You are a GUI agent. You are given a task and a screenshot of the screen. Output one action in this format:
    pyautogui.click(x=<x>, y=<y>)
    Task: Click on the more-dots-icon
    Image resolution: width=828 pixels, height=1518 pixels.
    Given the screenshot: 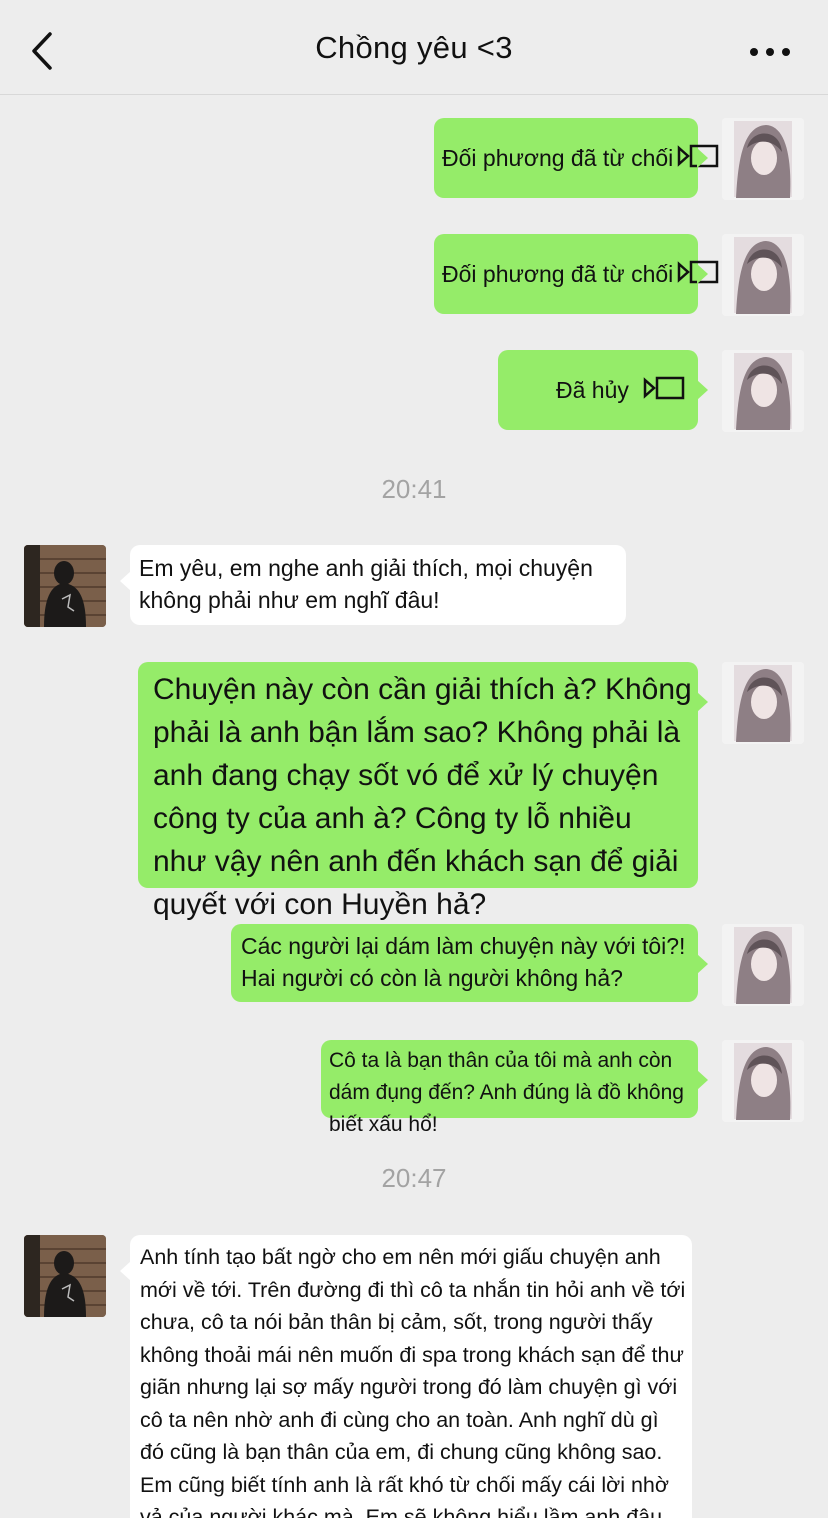 What is the action you would take?
    pyautogui.click(x=754, y=52)
    